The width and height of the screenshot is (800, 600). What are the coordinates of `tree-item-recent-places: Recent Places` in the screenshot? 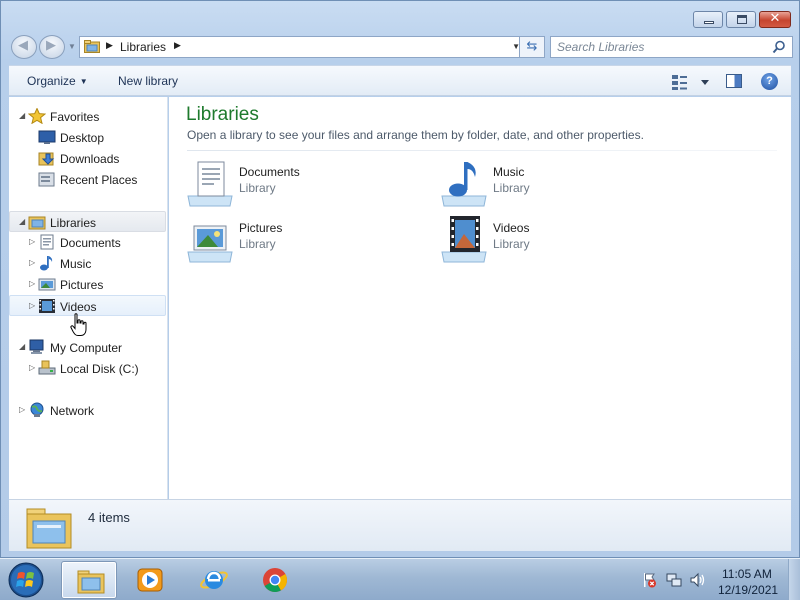 It's located at (87, 179).